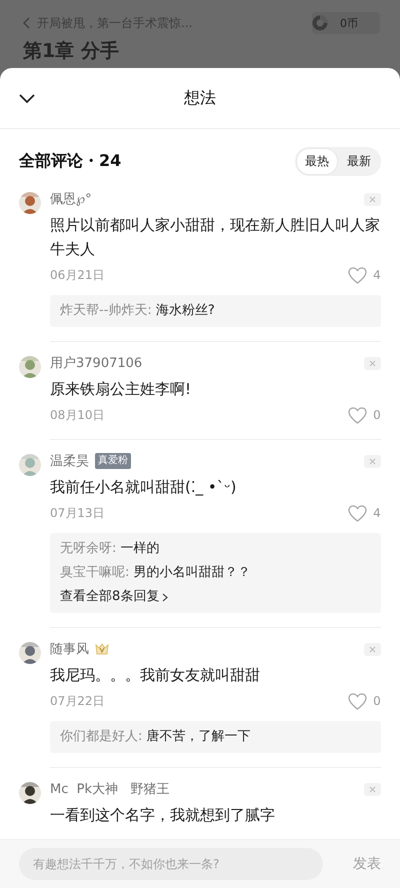 This screenshot has height=888, width=400. What do you see at coordinates (71, 199) in the screenshot?
I see `user-name: 佩恩℘°` at bounding box center [71, 199].